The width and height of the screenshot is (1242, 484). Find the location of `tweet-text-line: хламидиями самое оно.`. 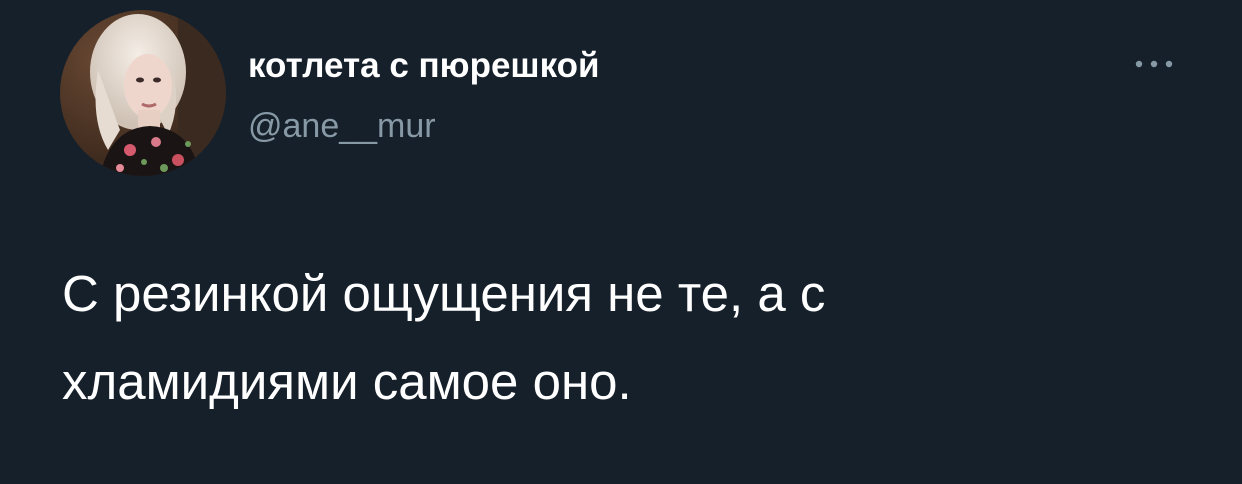

tweet-text-line: хламидиями самое оно. is located at coordinates (347, 381).